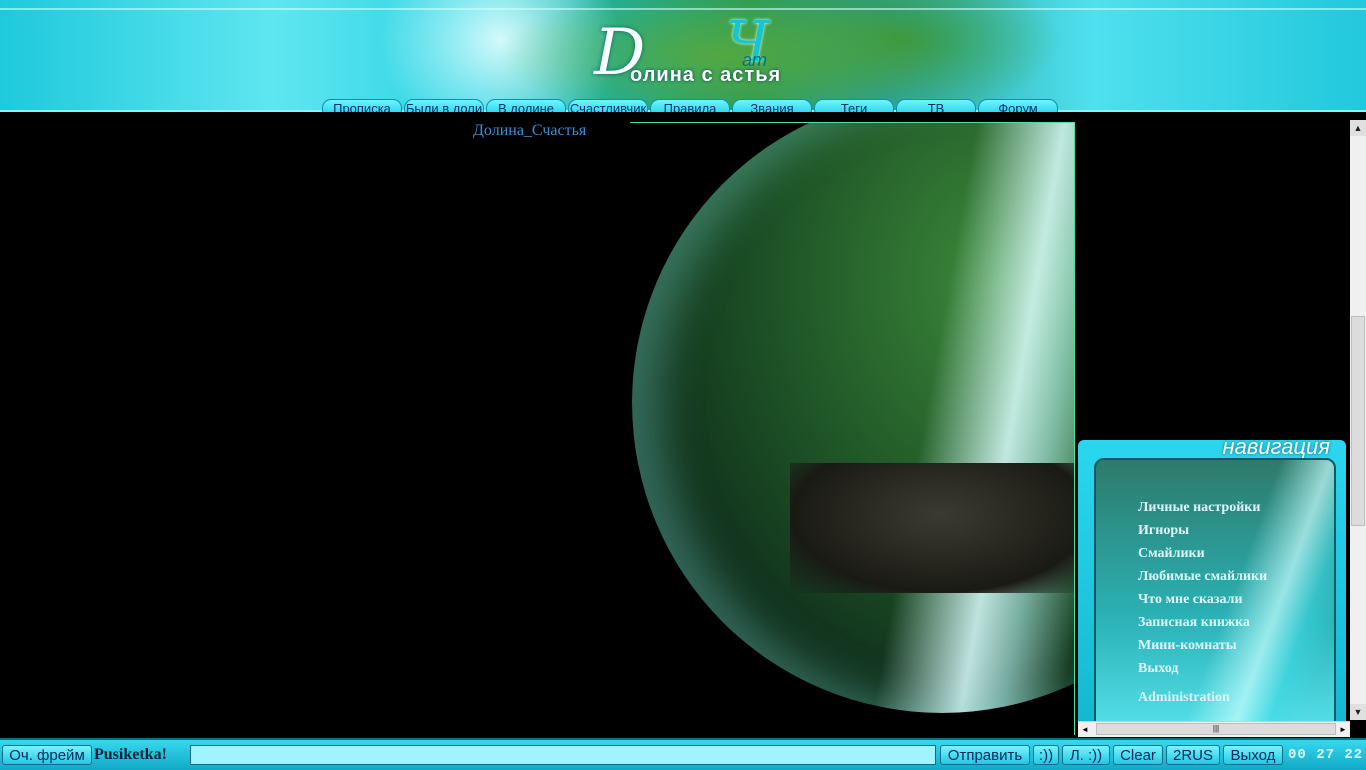 Image resolution: width=1366 pixels, height=770 pixels. What do you see at coordinates (1202, 531) in the screenshot?
I see `nav-ignores-link: Игноры` at bounding box center [1202, 531].